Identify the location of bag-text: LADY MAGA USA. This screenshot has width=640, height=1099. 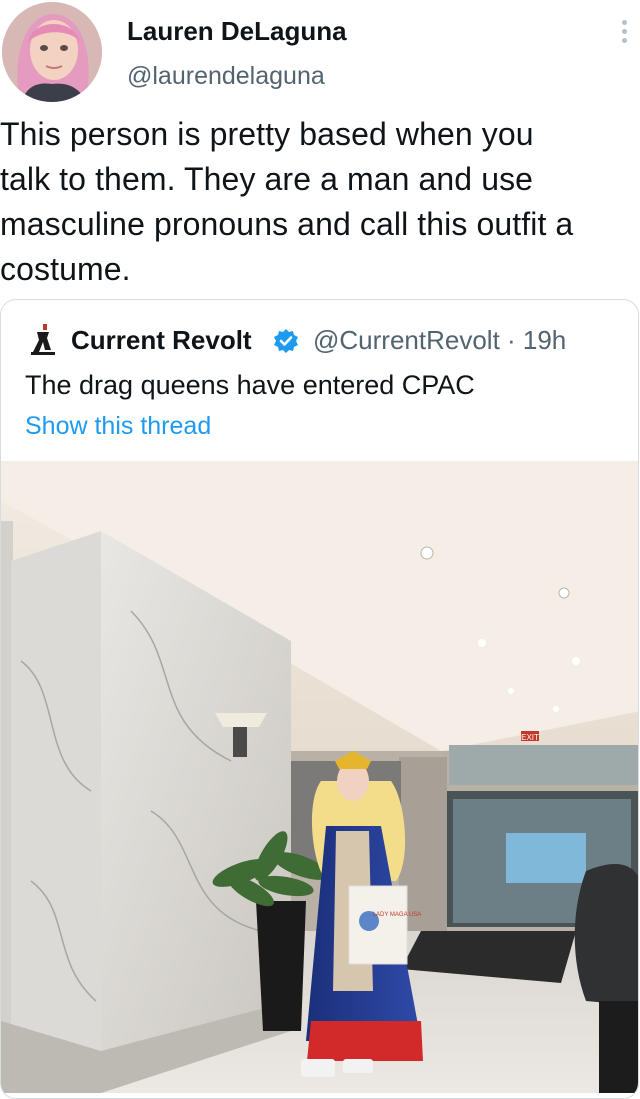
(397, 915).